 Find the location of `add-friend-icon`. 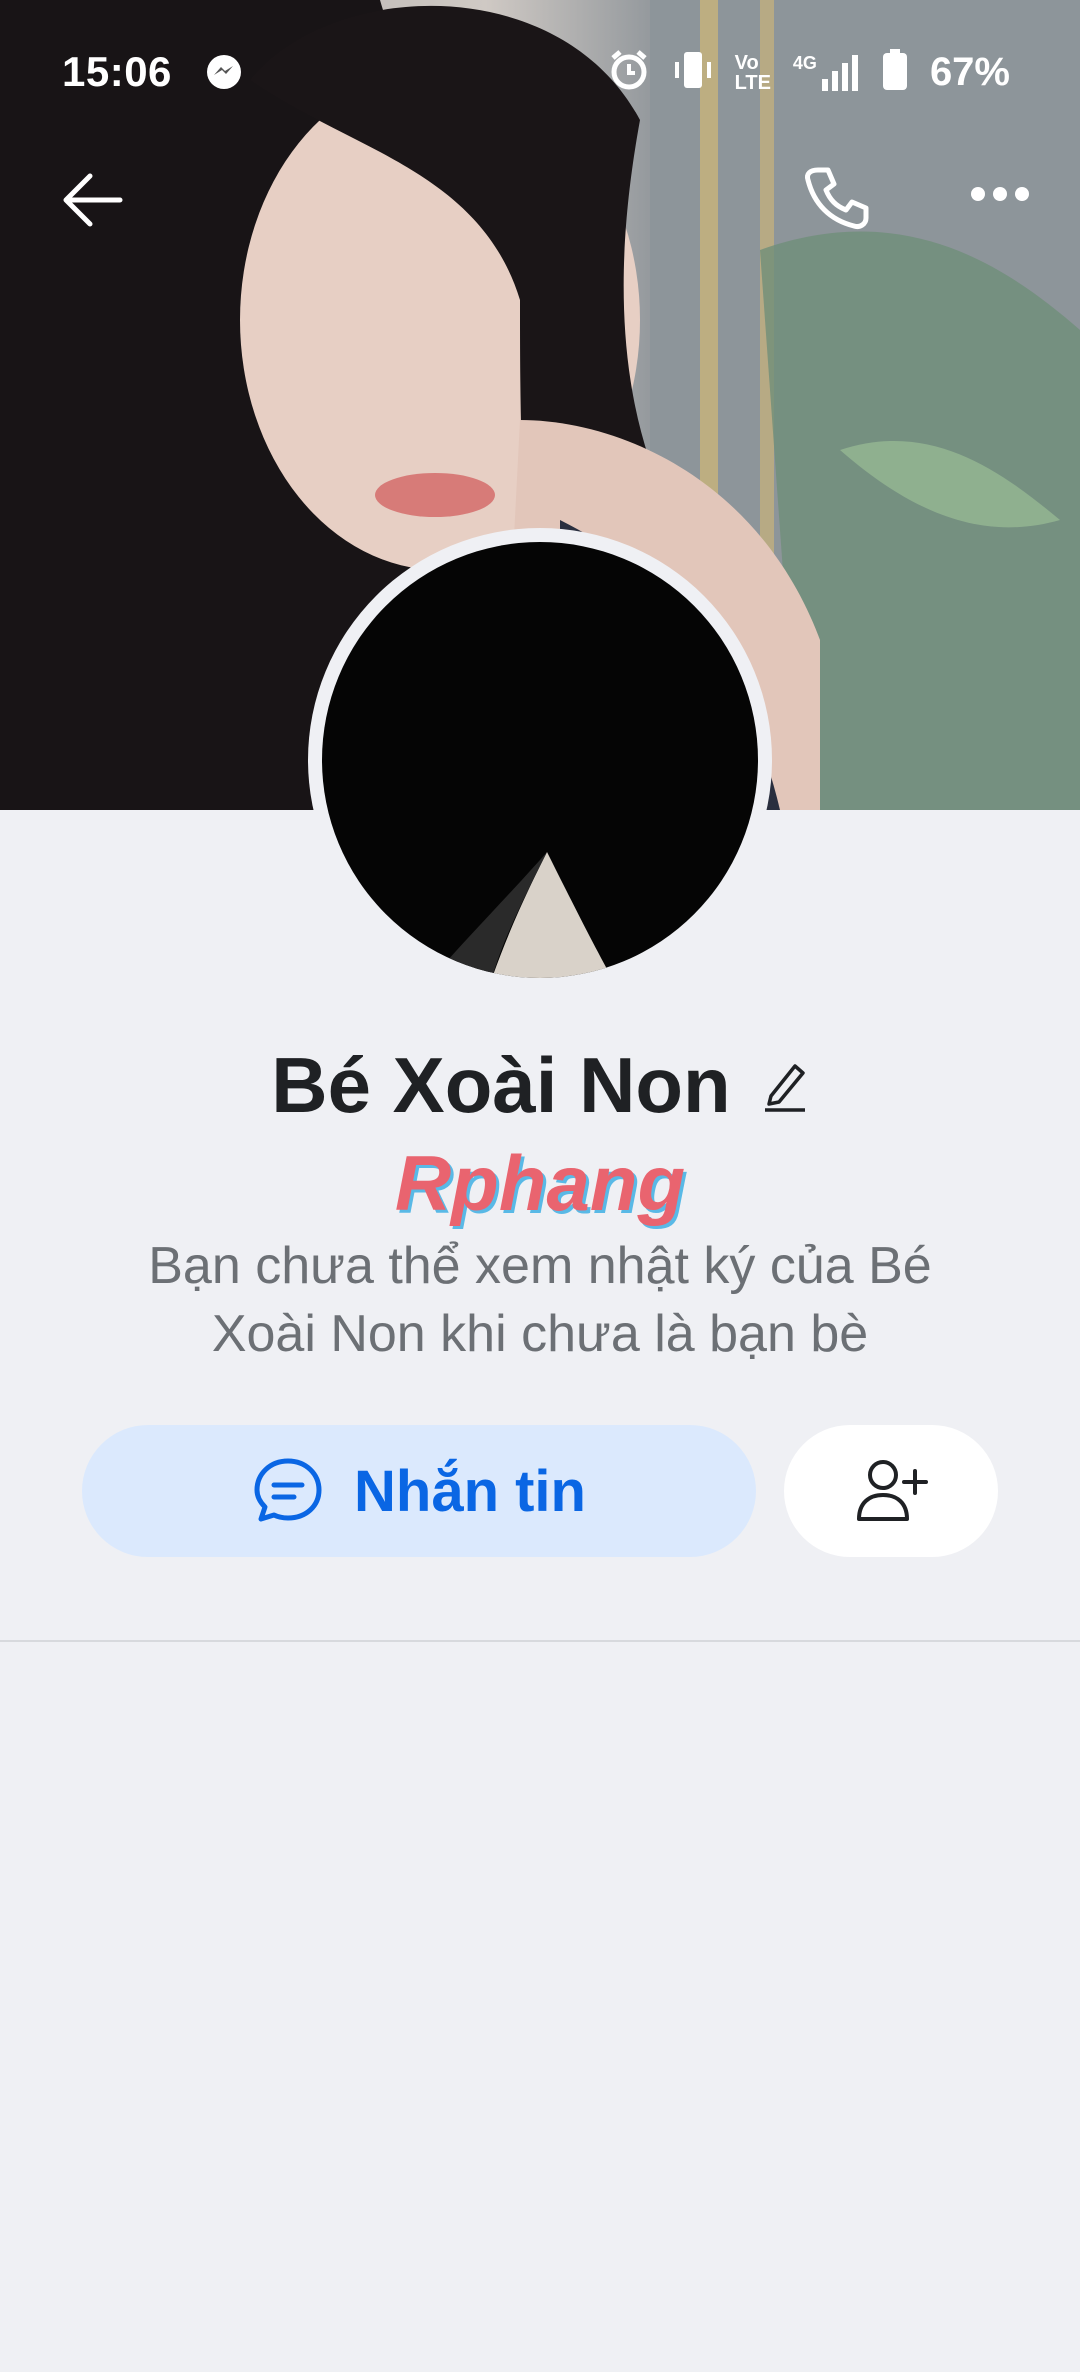

add-friend-icon is located at coordinates (892, 1490).